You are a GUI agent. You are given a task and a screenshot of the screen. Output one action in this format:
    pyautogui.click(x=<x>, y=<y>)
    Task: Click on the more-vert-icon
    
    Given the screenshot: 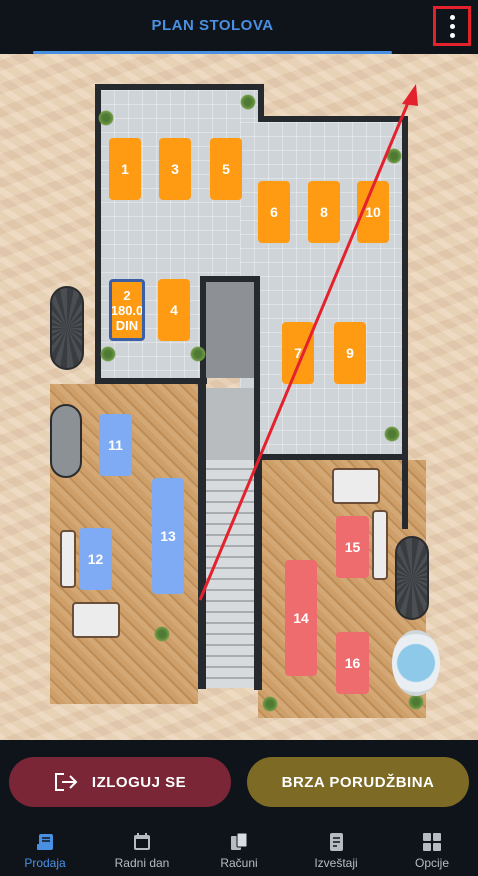 What is the action you would take?
    pyautogui.click(x=452, y=26)
    